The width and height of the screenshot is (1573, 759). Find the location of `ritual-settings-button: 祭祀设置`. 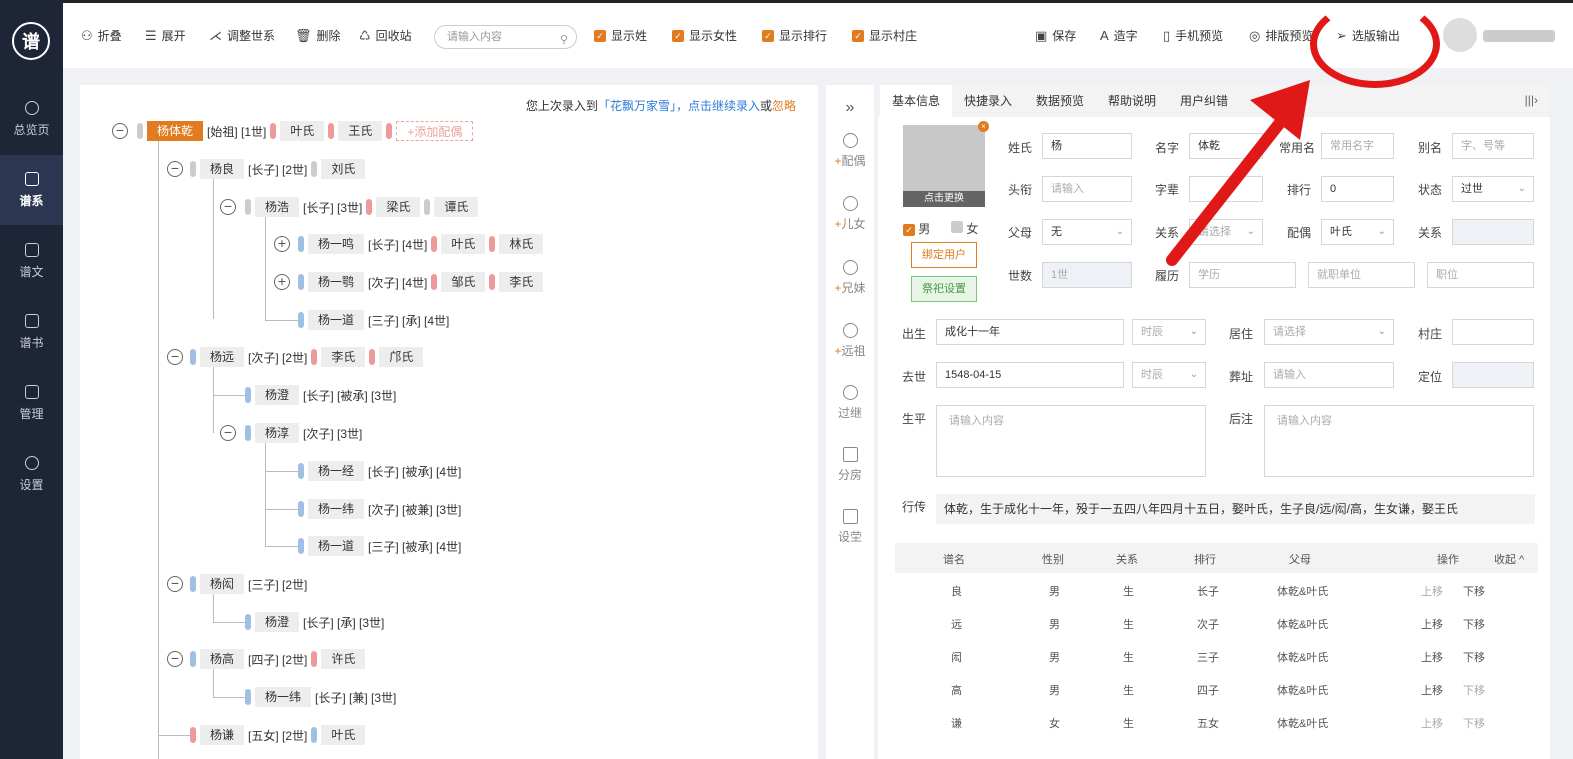

ritual-settings-button: 祭祀设置 is located at coordinates (944, 289).